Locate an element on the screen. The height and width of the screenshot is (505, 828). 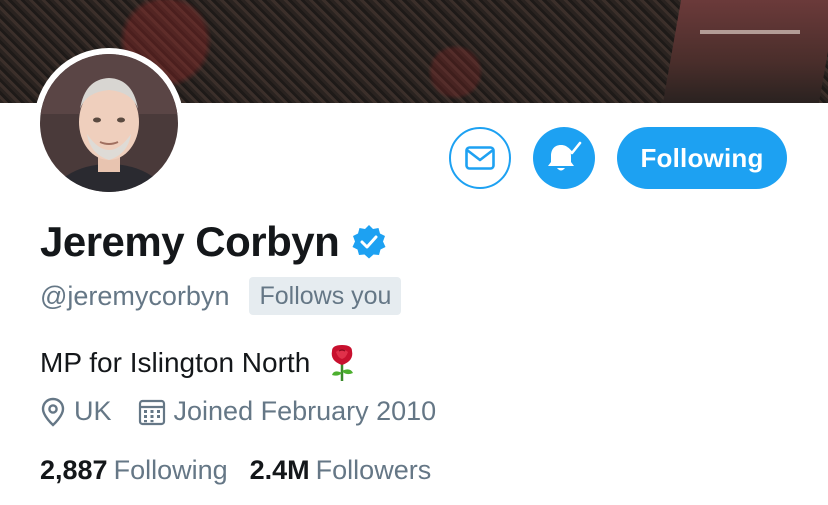
followers-stat-label: Followers is located at coordinates (373, 470).